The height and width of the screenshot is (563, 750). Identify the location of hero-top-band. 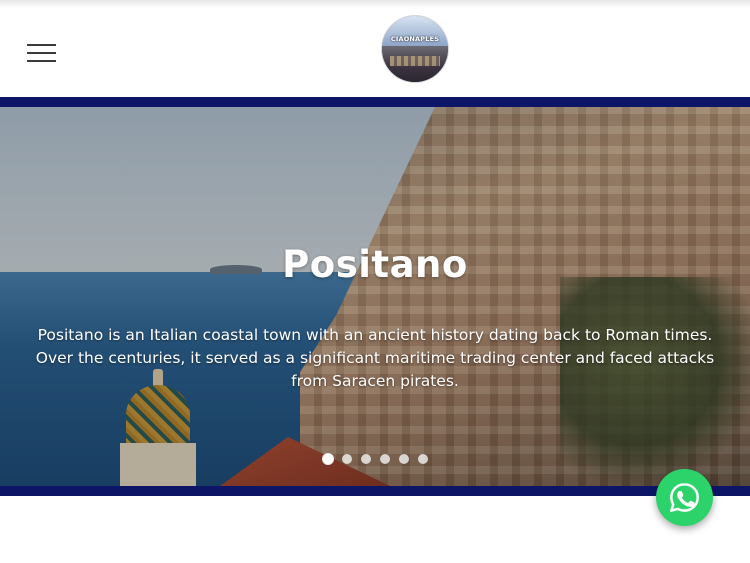
(375, 102).